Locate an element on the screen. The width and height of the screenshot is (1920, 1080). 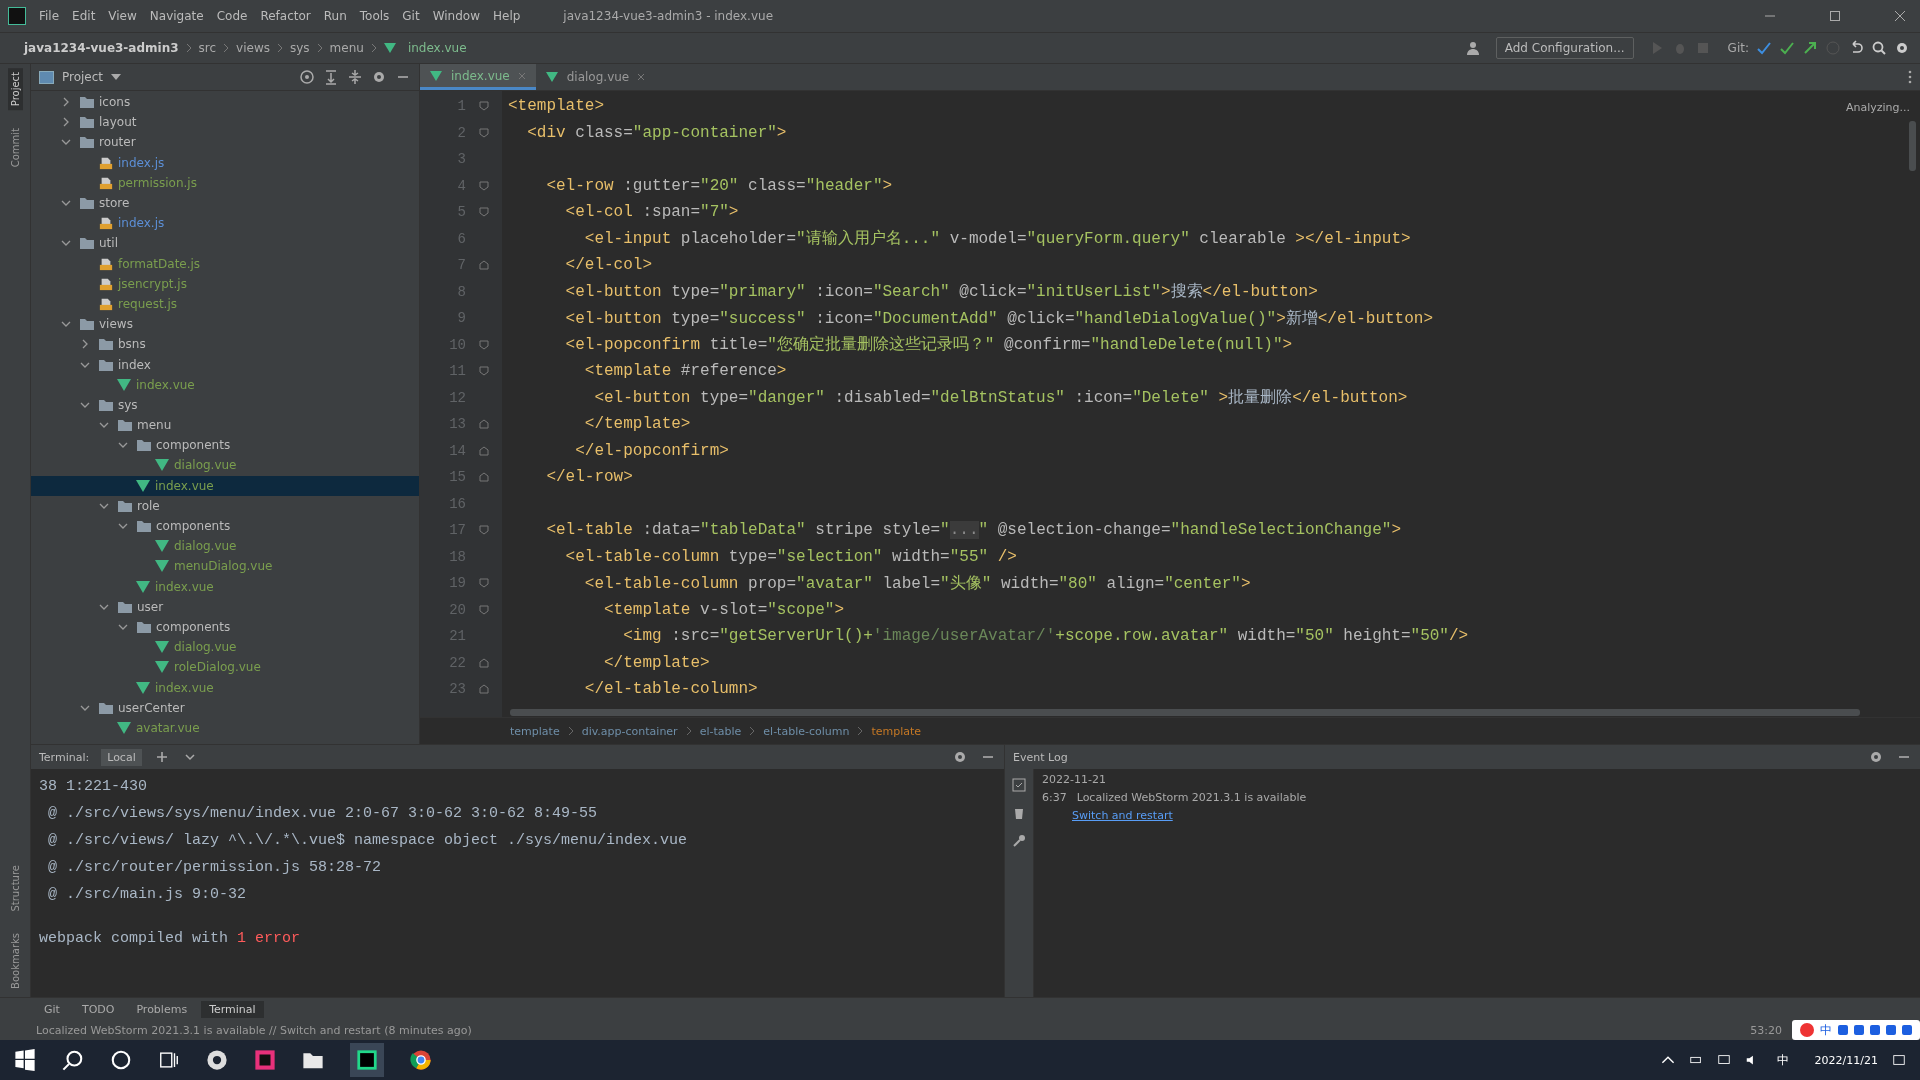
breadcrumb-item: menu is located at coordinates (346, 48).